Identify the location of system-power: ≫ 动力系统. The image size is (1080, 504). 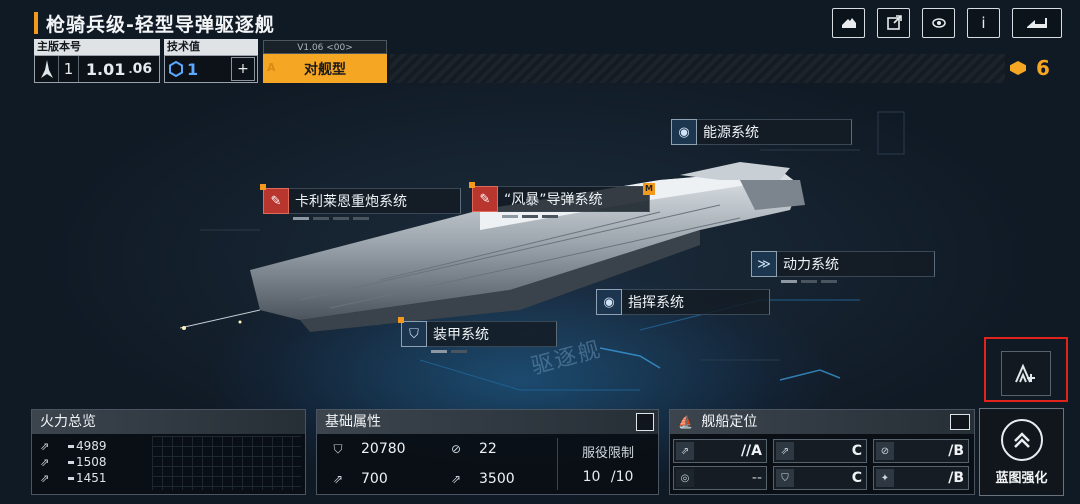
(843, 266).